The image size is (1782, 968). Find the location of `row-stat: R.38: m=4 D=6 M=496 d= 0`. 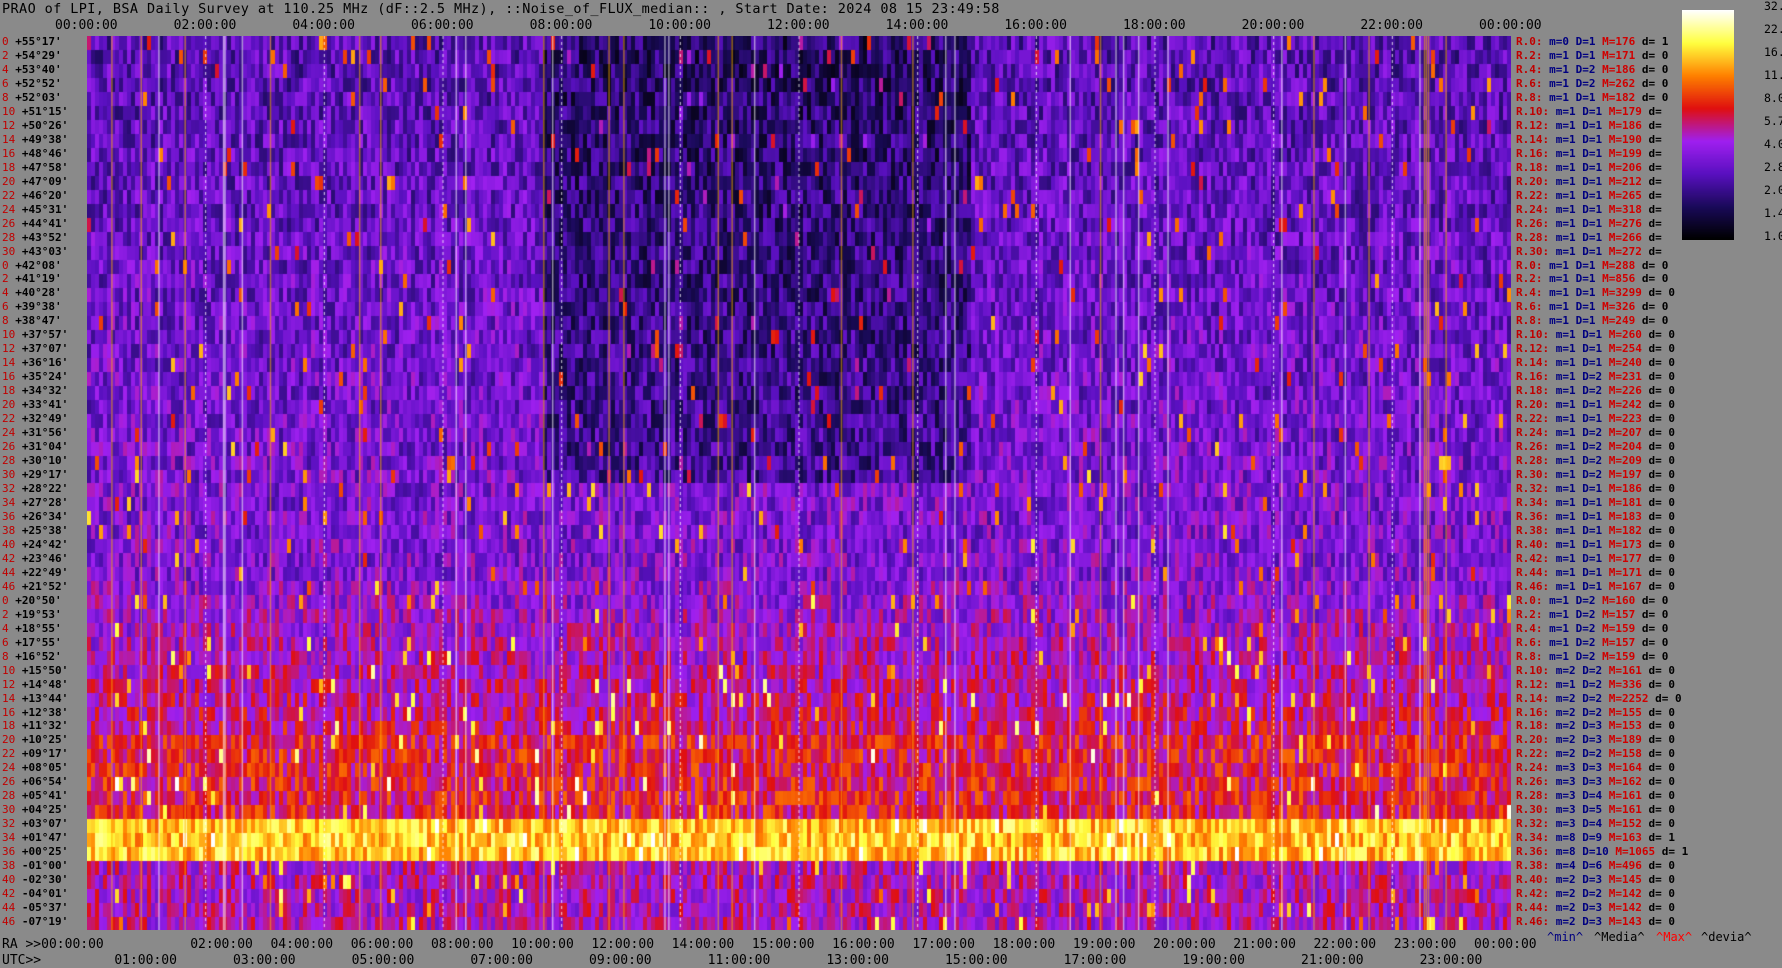

row-stat: R.38: m=4 D=6 M=496 d= 0 is located at coordinates (1595, 866).